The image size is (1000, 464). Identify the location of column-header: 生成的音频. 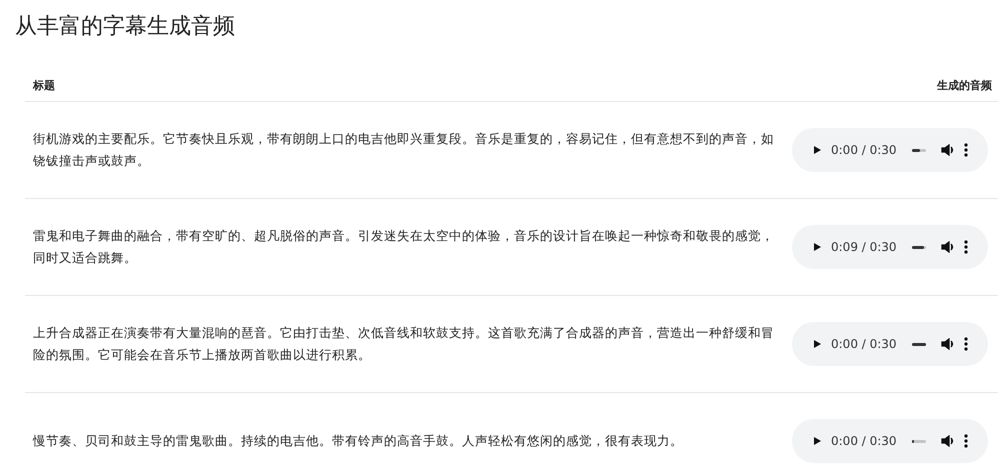
(964, 85).